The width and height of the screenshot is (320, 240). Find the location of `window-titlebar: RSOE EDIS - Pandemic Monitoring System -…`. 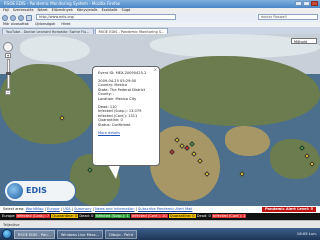

window-titlebar: RSOE EDIS - Pandemic Monitoring System -… is located at coordinates (160, 4).